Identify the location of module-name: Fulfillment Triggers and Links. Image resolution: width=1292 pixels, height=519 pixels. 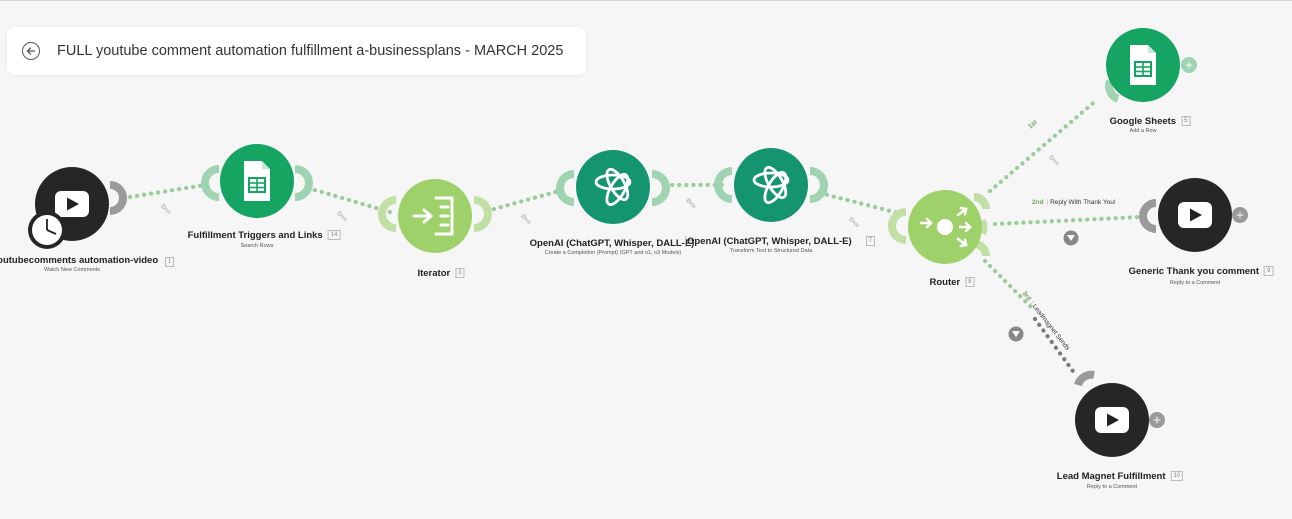
(255, 235).